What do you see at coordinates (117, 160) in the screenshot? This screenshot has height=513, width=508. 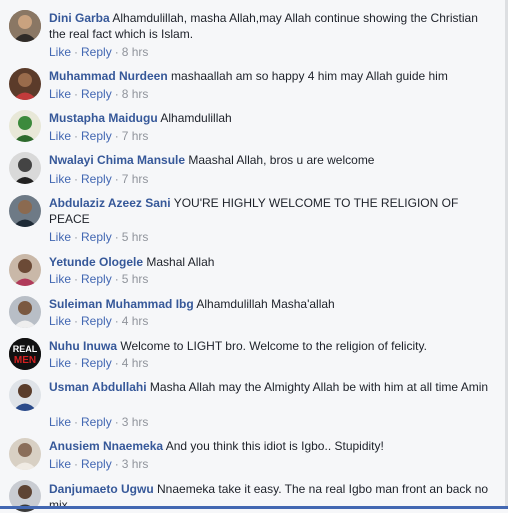 I see `comment-author: Nwalayi Chima Mansule` at bounding box center [117, 160].